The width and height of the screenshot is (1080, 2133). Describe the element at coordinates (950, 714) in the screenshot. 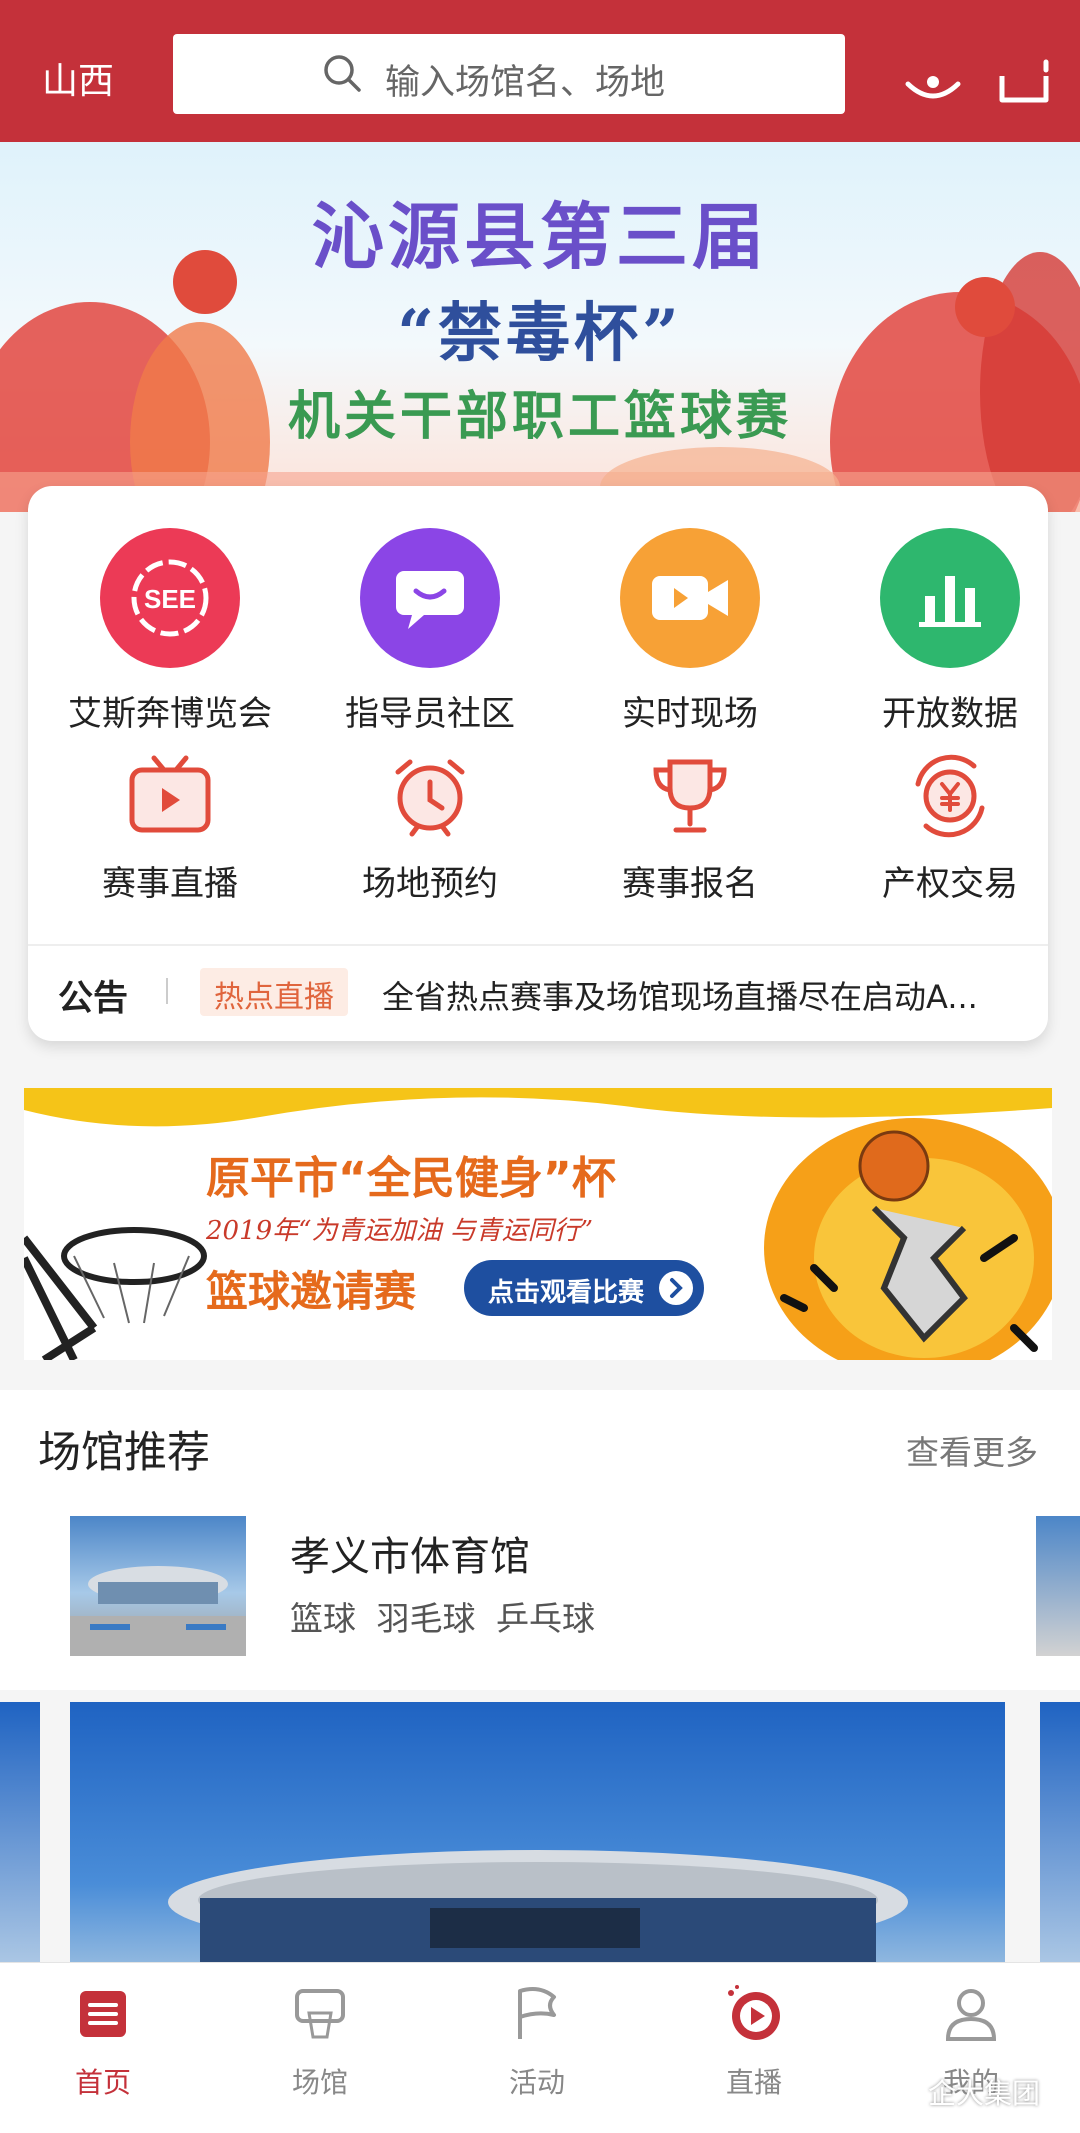

I see `grid-label: 开放数据` at that location.